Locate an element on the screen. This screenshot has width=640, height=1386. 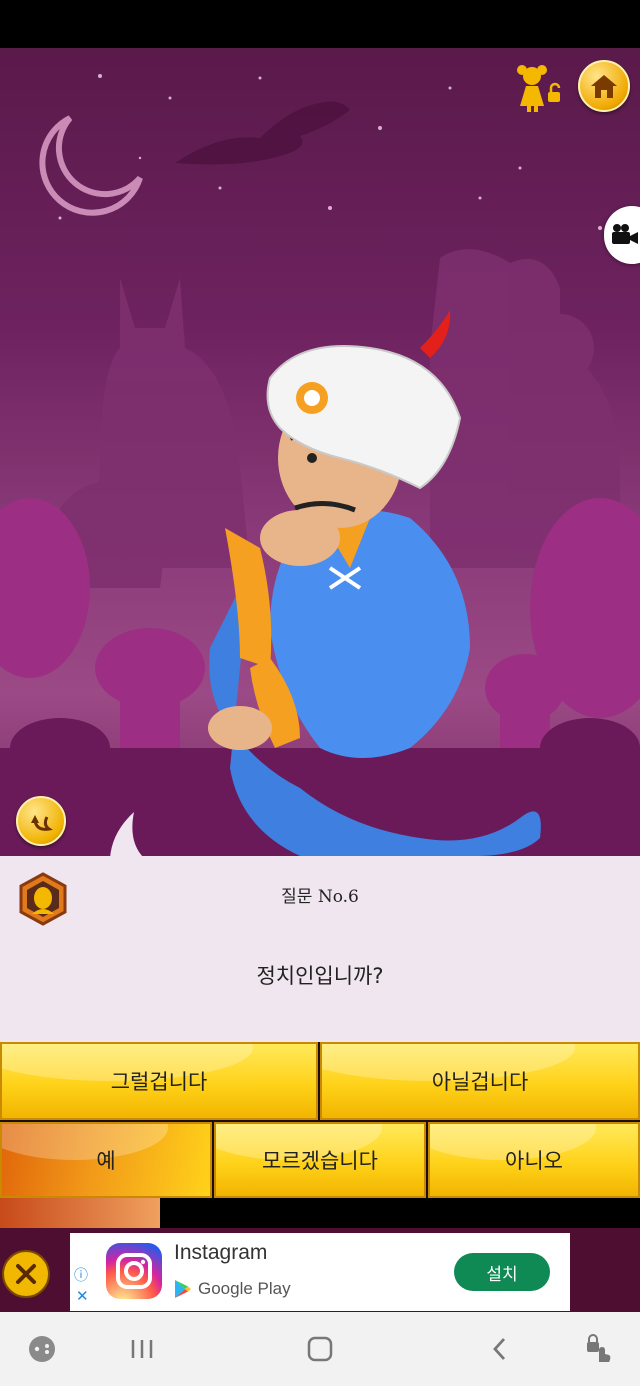
undo-button is located at coordinates (41, 821).